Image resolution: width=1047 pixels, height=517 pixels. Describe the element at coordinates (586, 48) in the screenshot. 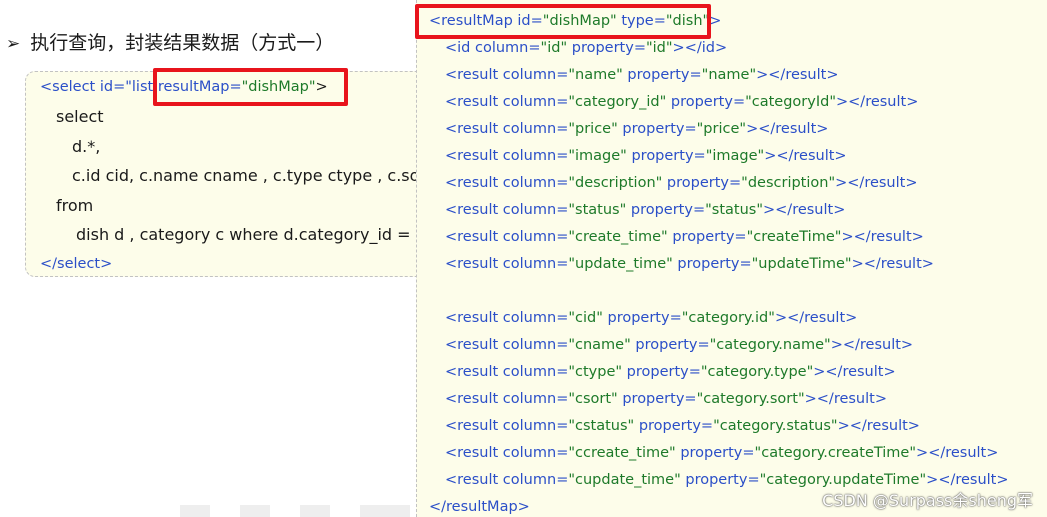

I see `id-mapping-row: <id column="id" property="id"></id>` at that location.